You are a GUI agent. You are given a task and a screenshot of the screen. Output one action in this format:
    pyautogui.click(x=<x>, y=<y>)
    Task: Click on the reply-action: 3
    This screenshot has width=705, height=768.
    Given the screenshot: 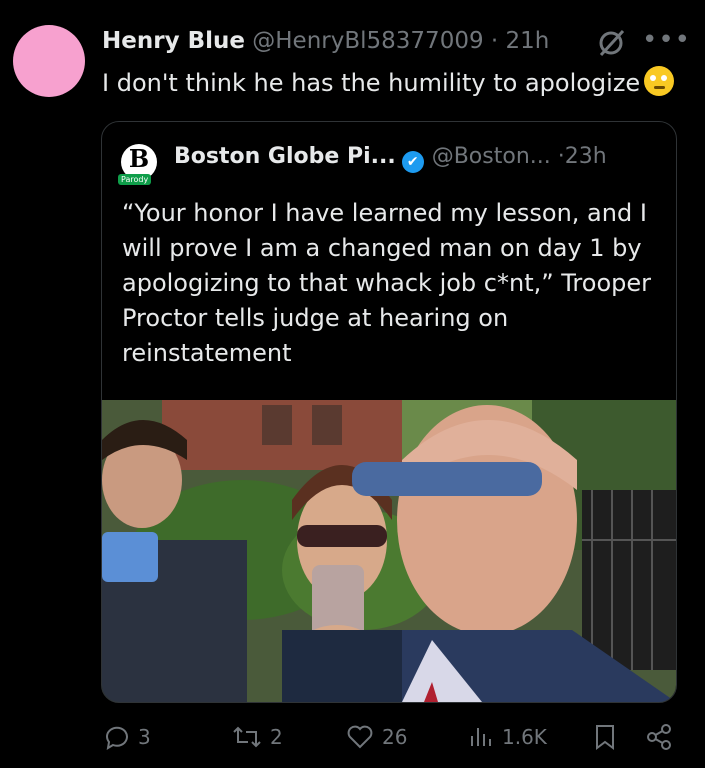 What is the action you would take?
    pyautogui.click(x=127, y=737)
    